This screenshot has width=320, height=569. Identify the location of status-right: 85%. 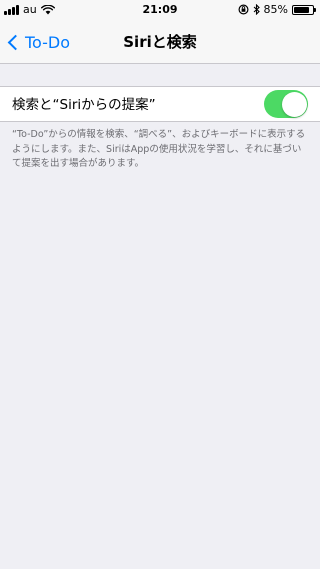
(277, 9).